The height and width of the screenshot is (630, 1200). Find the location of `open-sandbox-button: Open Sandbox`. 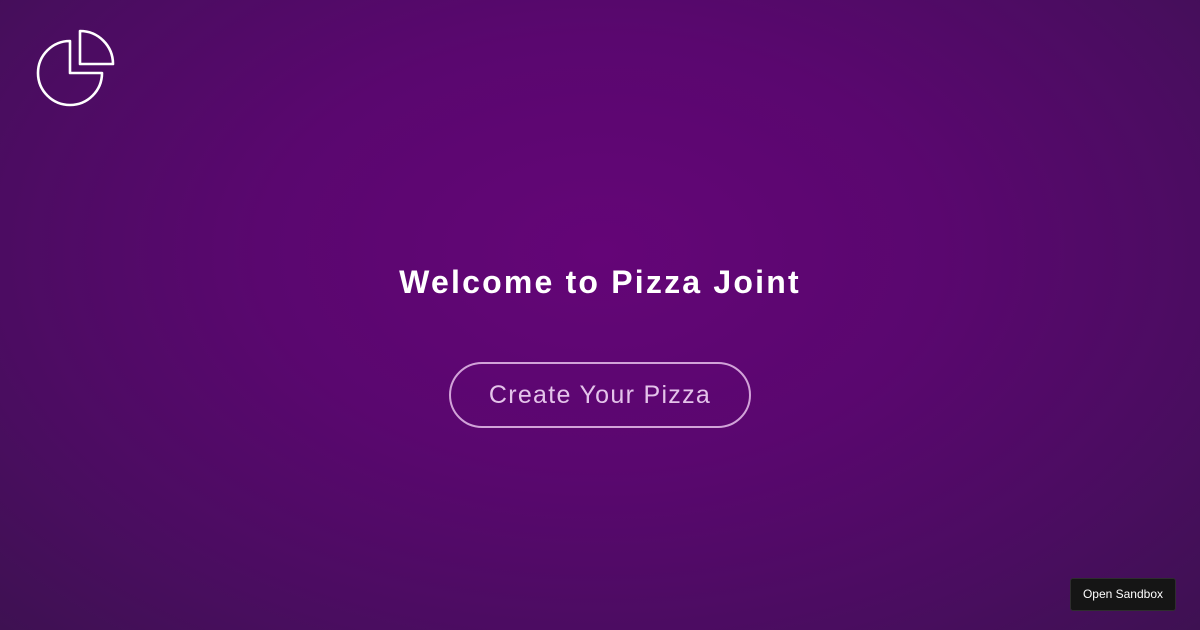

open-sandbox-button: Open Sandbox is located at coordinates (1122, 594).